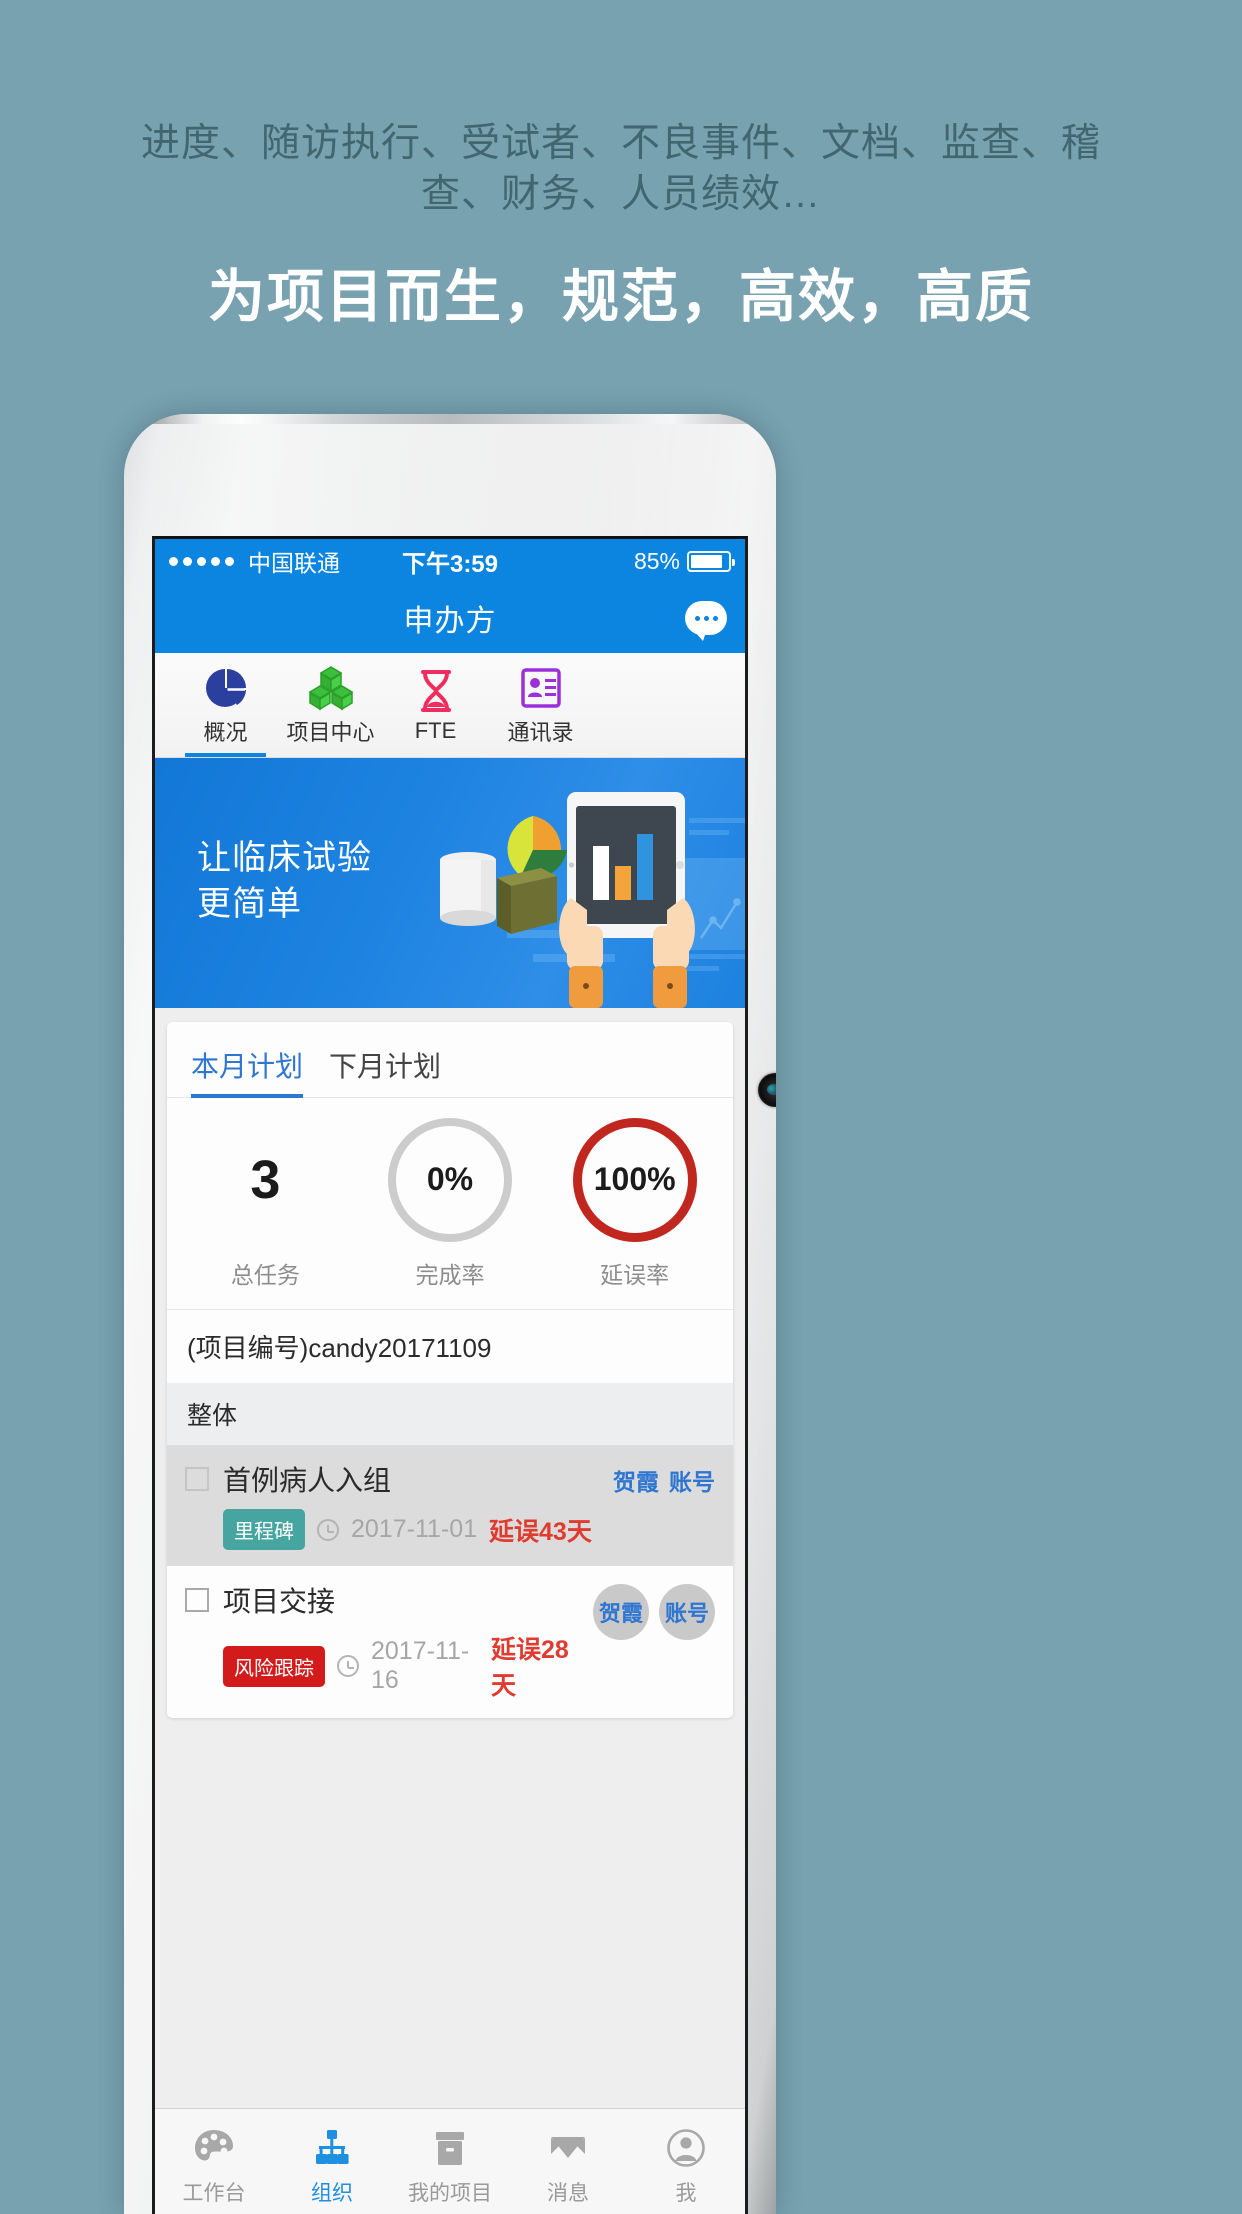 This screenshot has height=2214, width=1242. Describe the element at coordinates (541, 688) in the screenshot. I see `contact-card-icon` at that location.